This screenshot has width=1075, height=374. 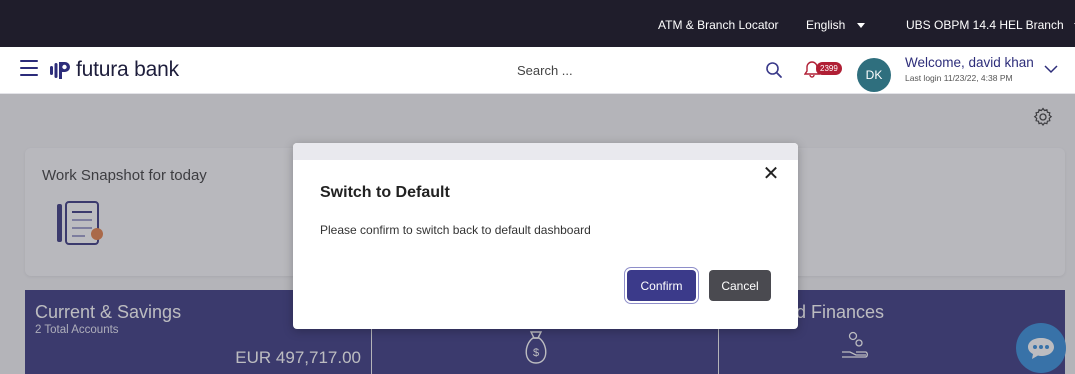 I want to click on notifications-button: 2399, so click(x=824, y=69).